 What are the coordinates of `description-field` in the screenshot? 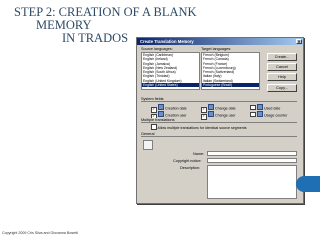 It's located at (252, 182).